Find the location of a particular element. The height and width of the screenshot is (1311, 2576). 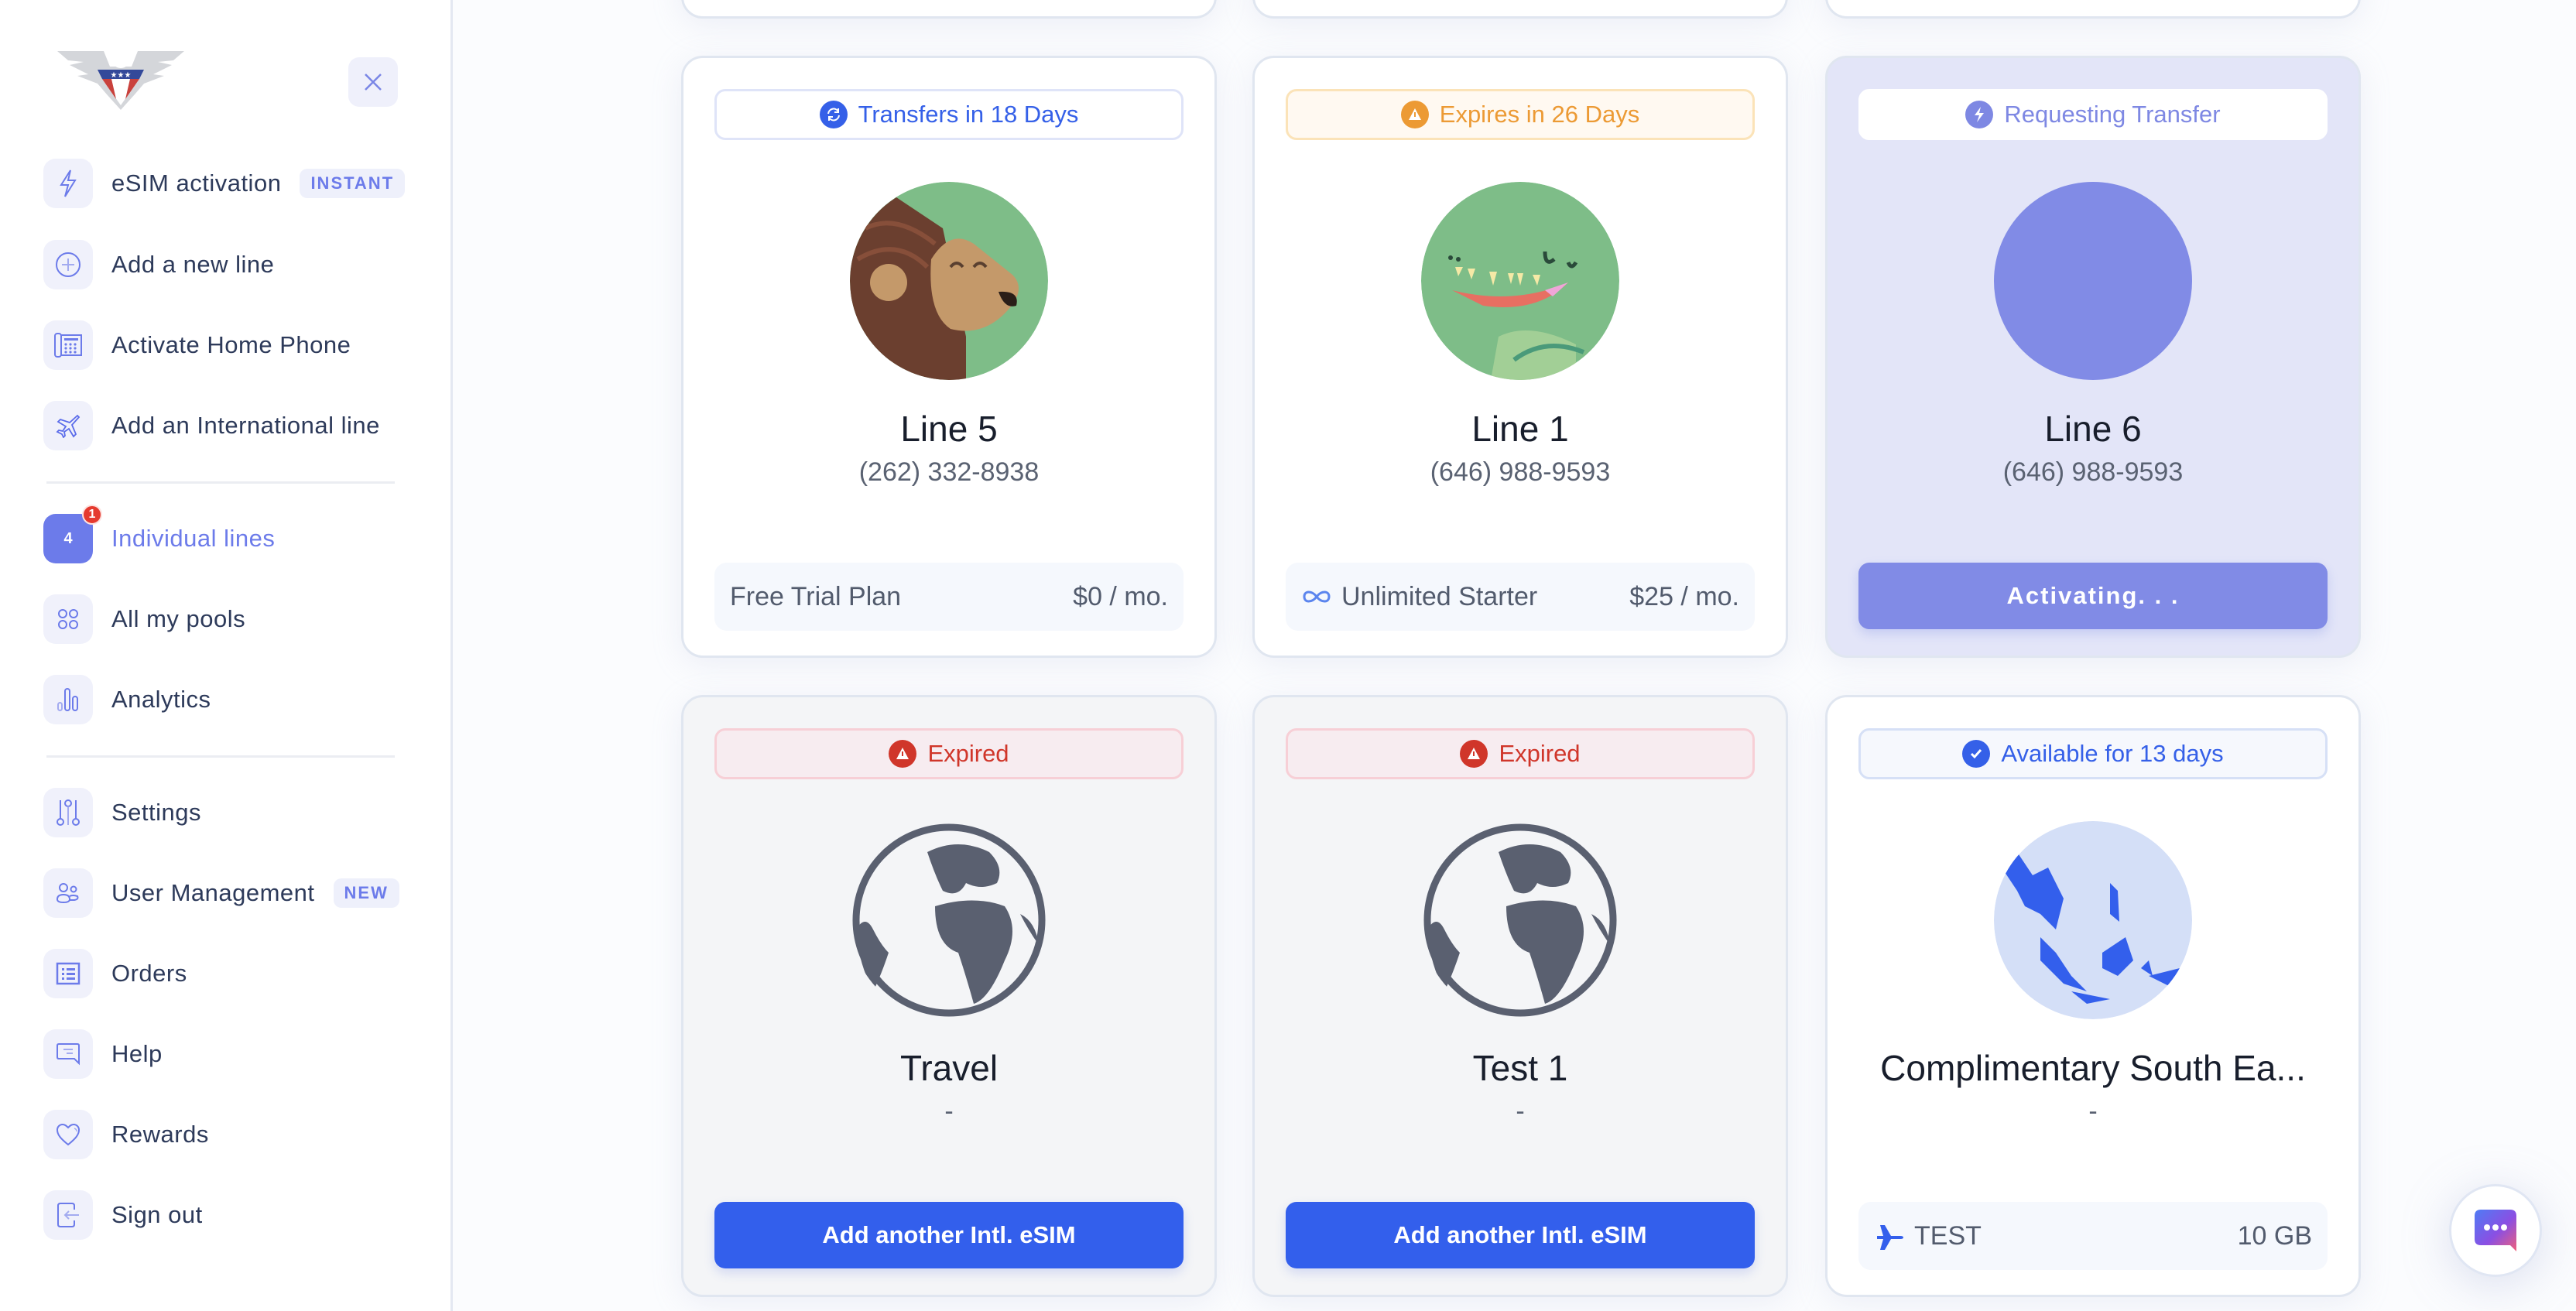

users-icon is located at coordinates (68, 893).